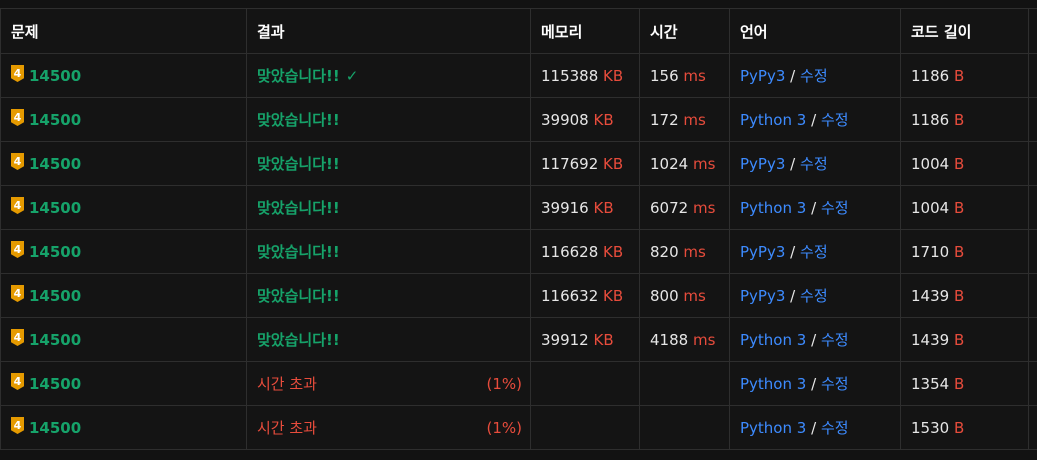 The height and width of the screenshot is (460, 1037). Describe the element at coordinates (930, 295) in the screenshot. I see `code-length-value: 1439` at that location.